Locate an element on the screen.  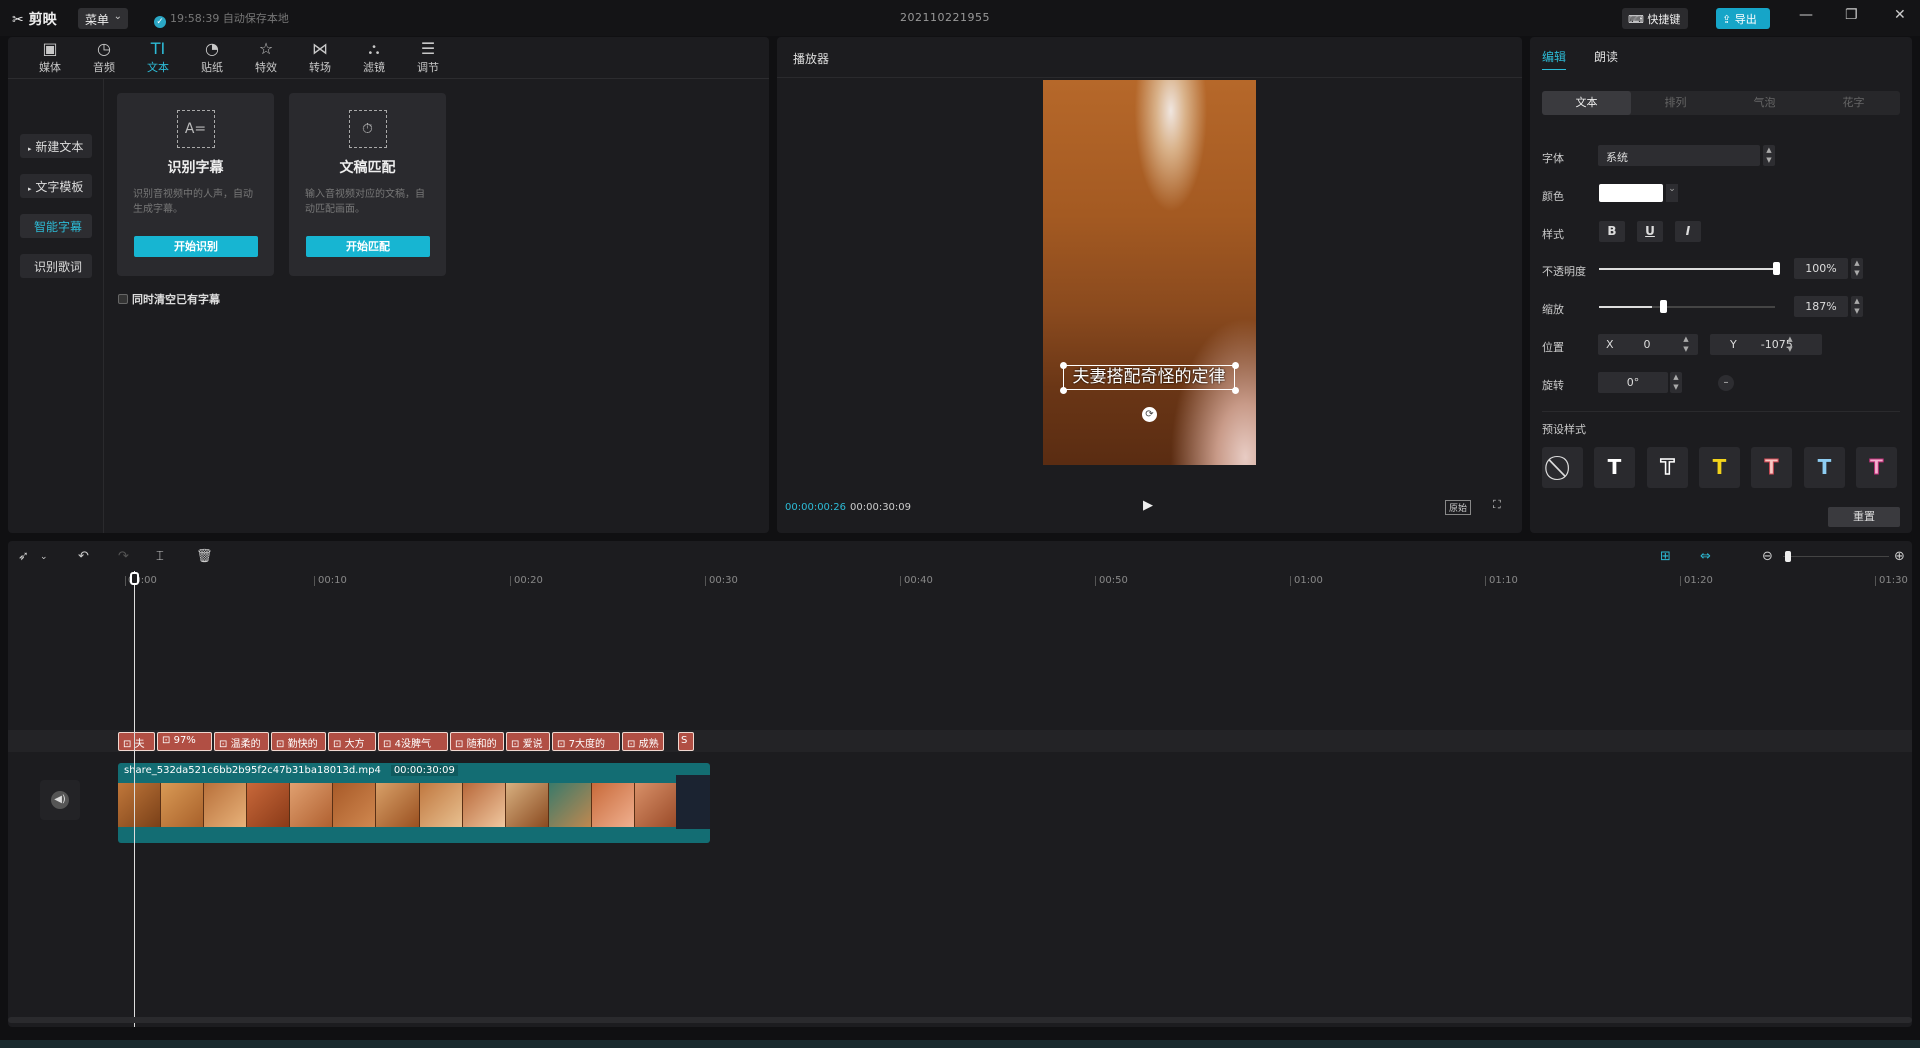
preset-yellow-icon: T is located at coordinates (1719, 467).